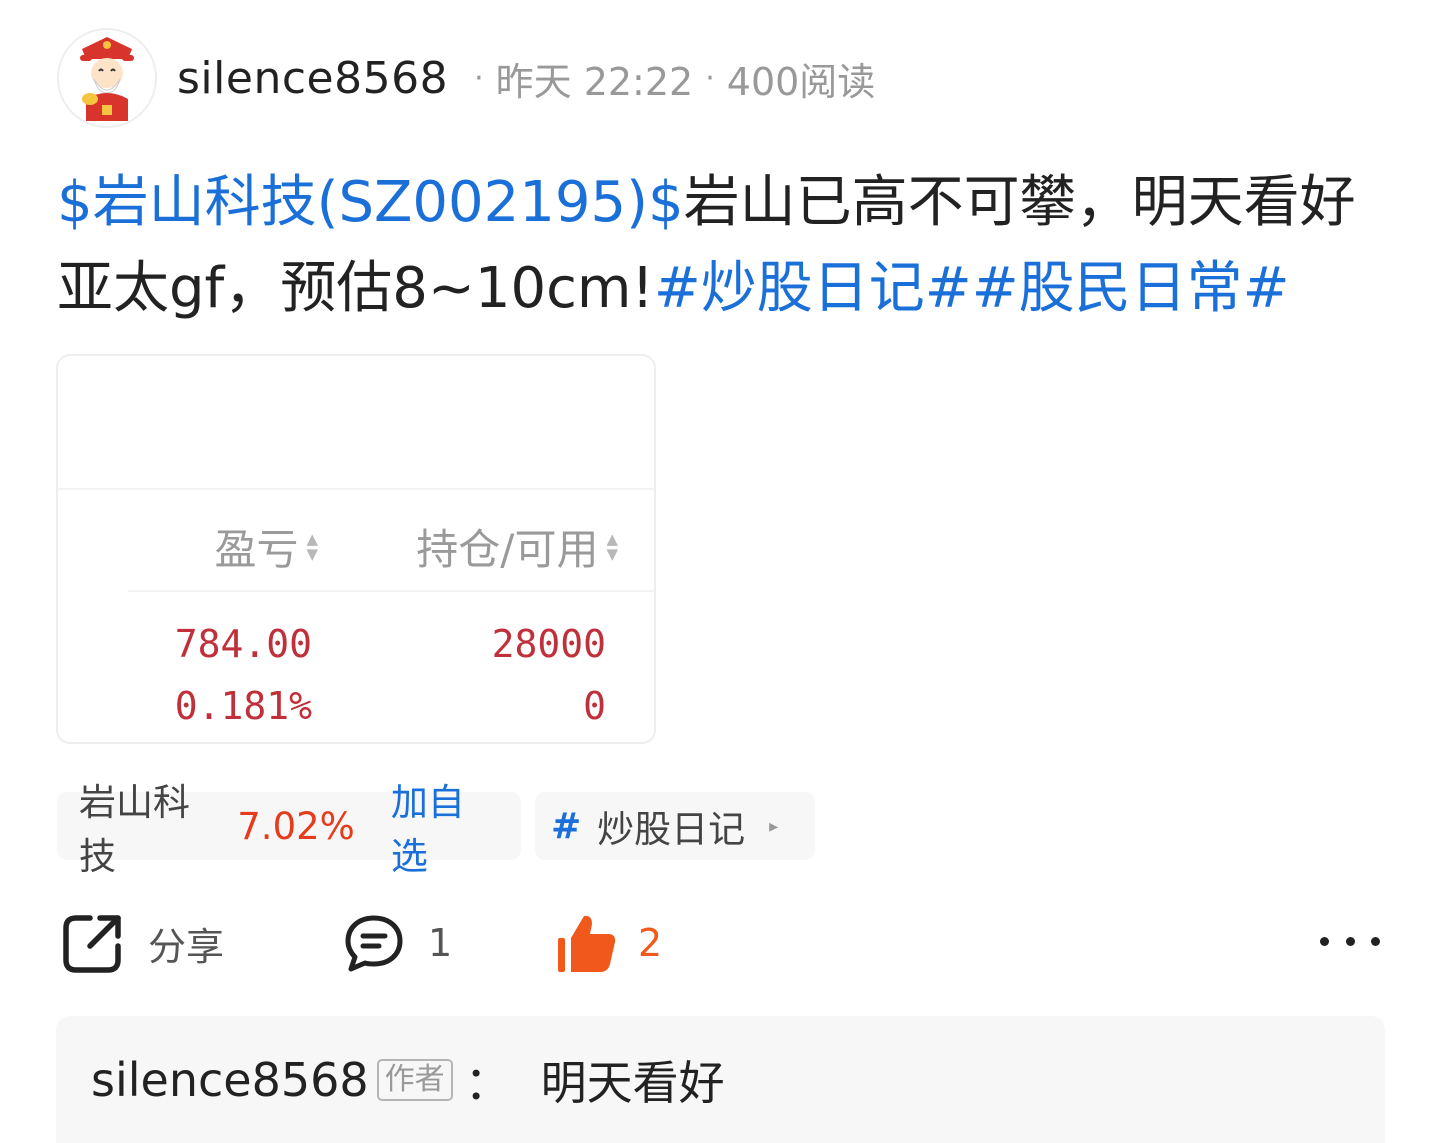 This screenshot has height=1143, width=1440. I want to click on column-header-position: 持仓/可用 ▲ ▼, so click(517, 546).